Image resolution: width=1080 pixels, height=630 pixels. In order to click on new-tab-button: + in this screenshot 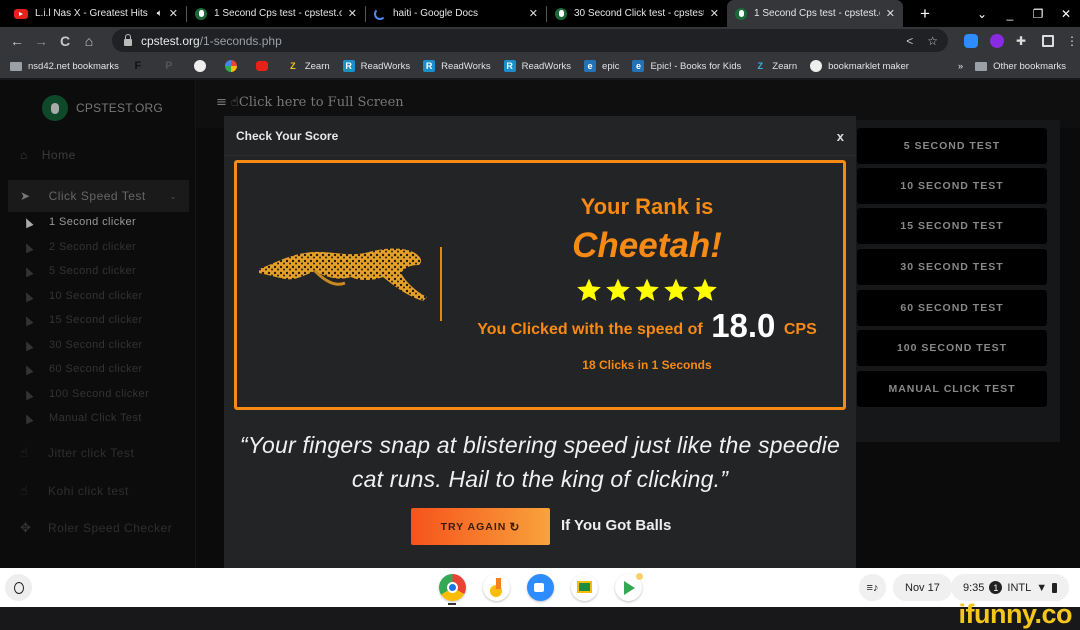, I will do `click(925, 14)`.